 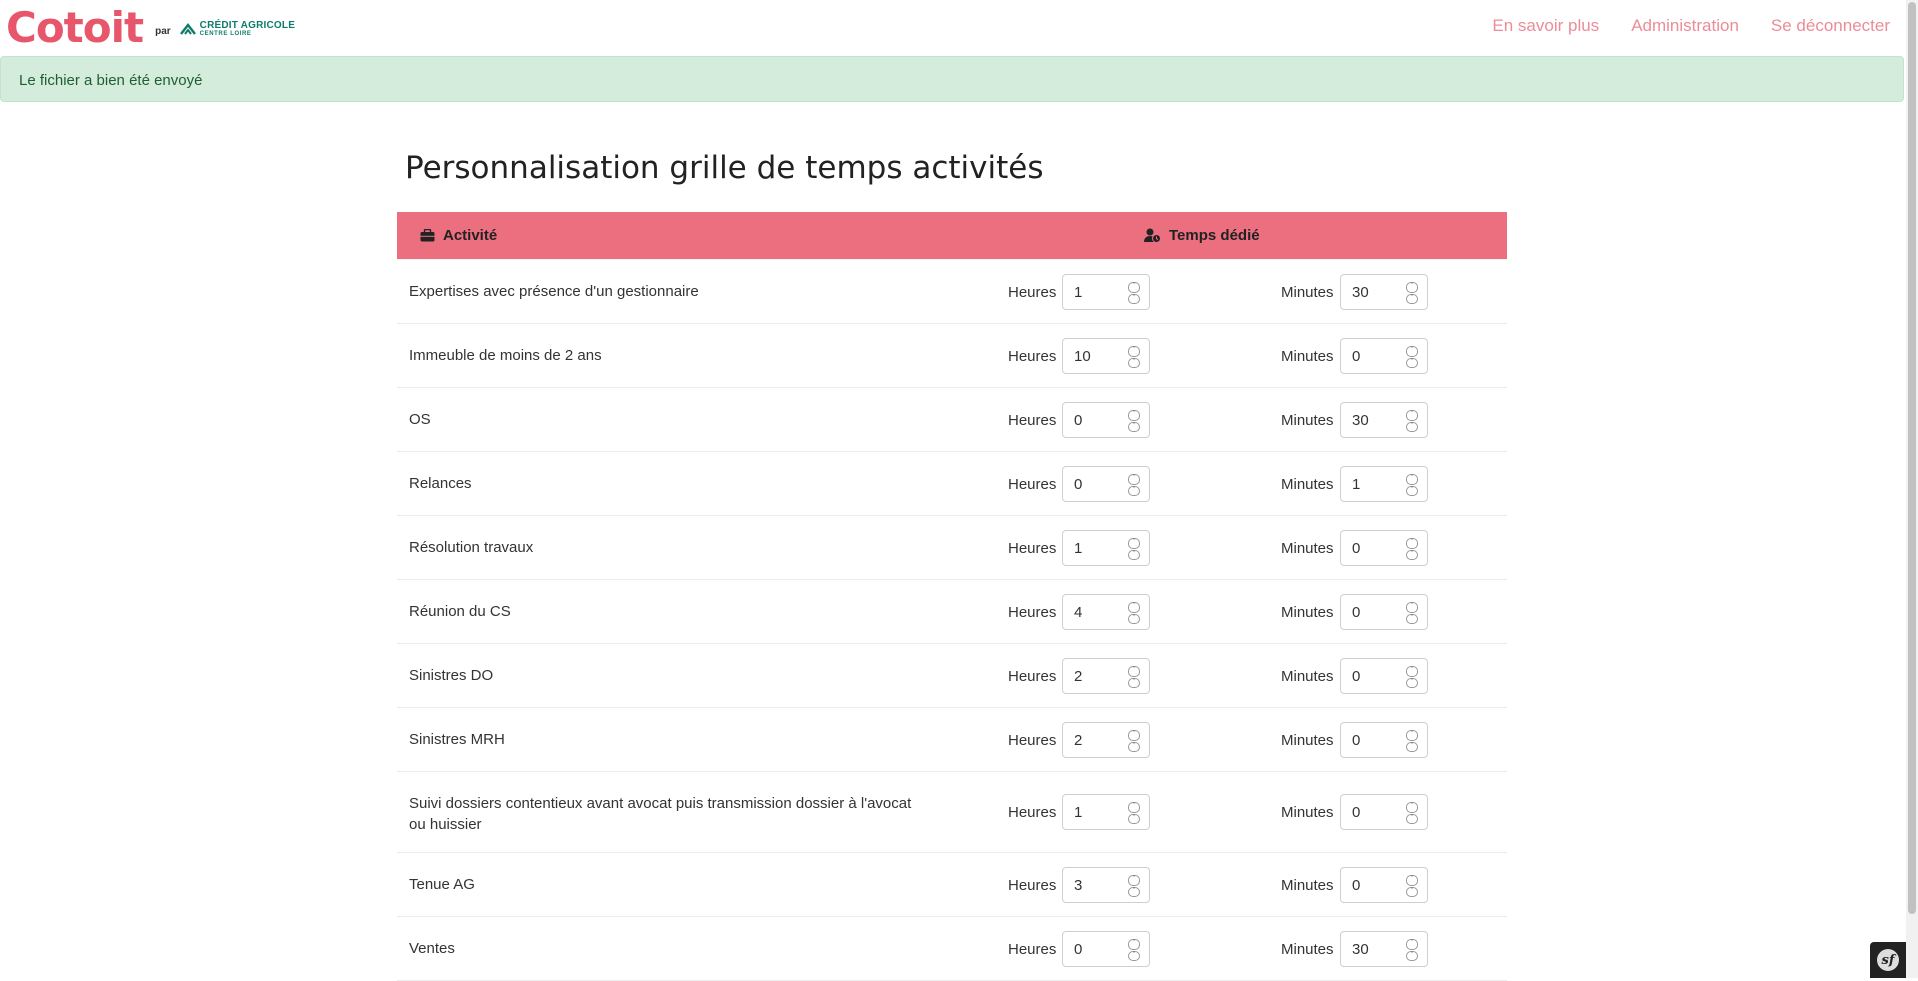 What do you see at coordinates (1888, 960) in the screenshot?
I see `symfony-debug-toolbar: sf` at bounding box center [1888, 960].